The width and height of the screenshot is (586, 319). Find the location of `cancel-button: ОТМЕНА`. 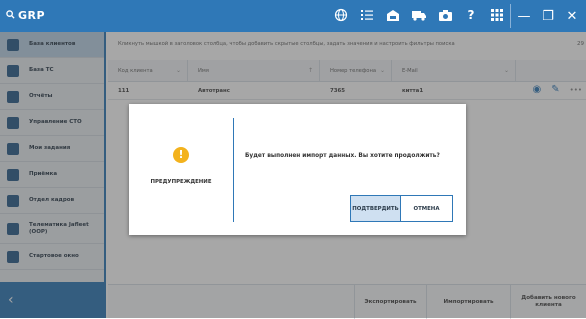

cancel-button: ОТМЕНА is located at coordinates (427, 208).